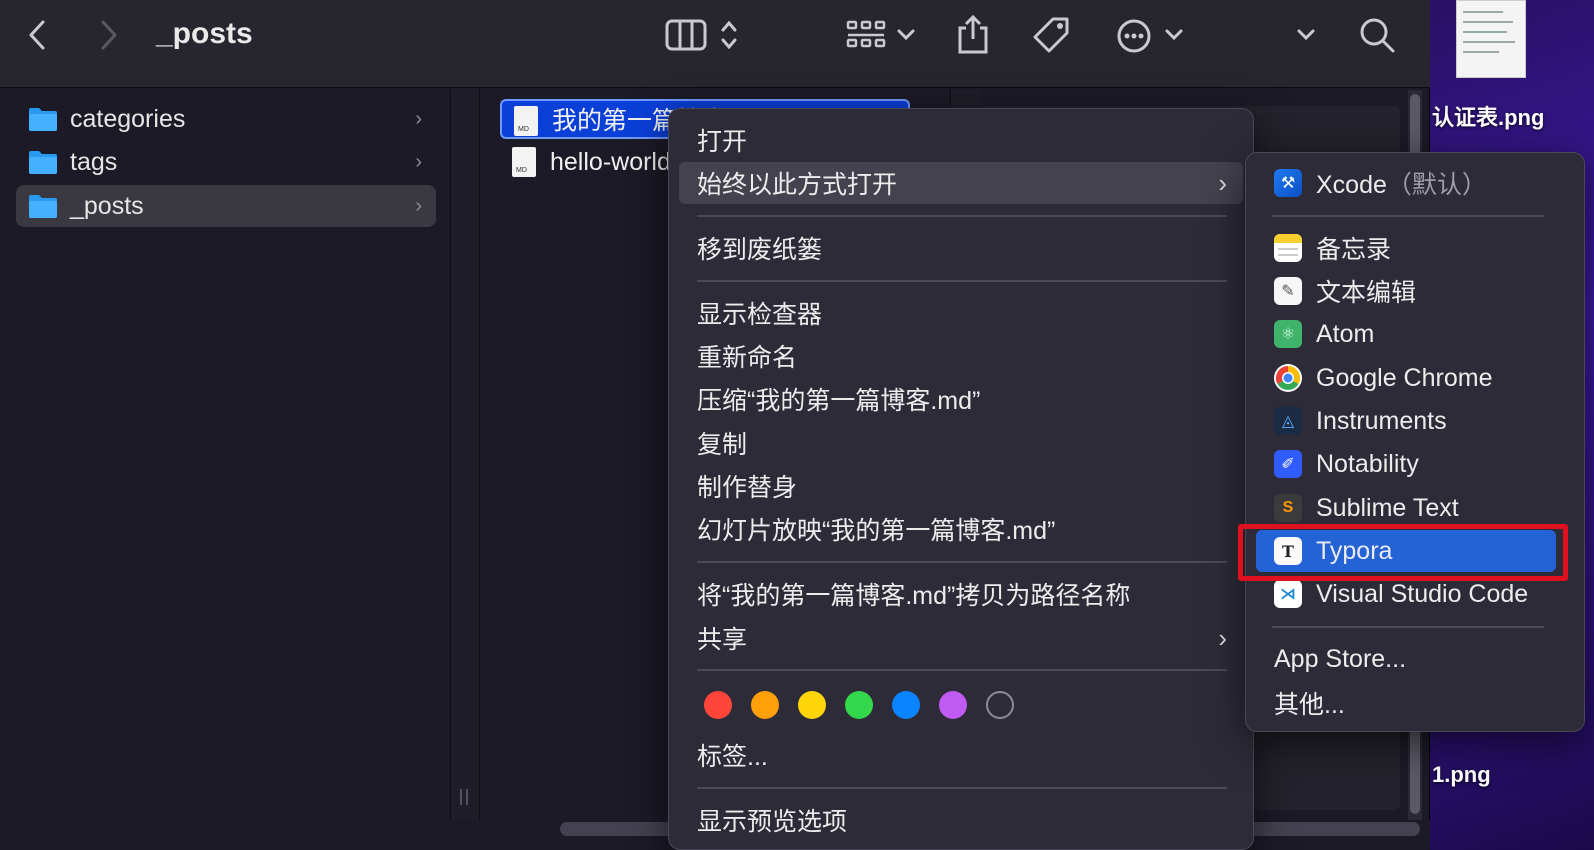 The height and width of the screenshot is (850, 1594). Describe the element at coordinates (226, 119) in the screenshot. I see `sidebar-item-categories: categories ›` at that location.